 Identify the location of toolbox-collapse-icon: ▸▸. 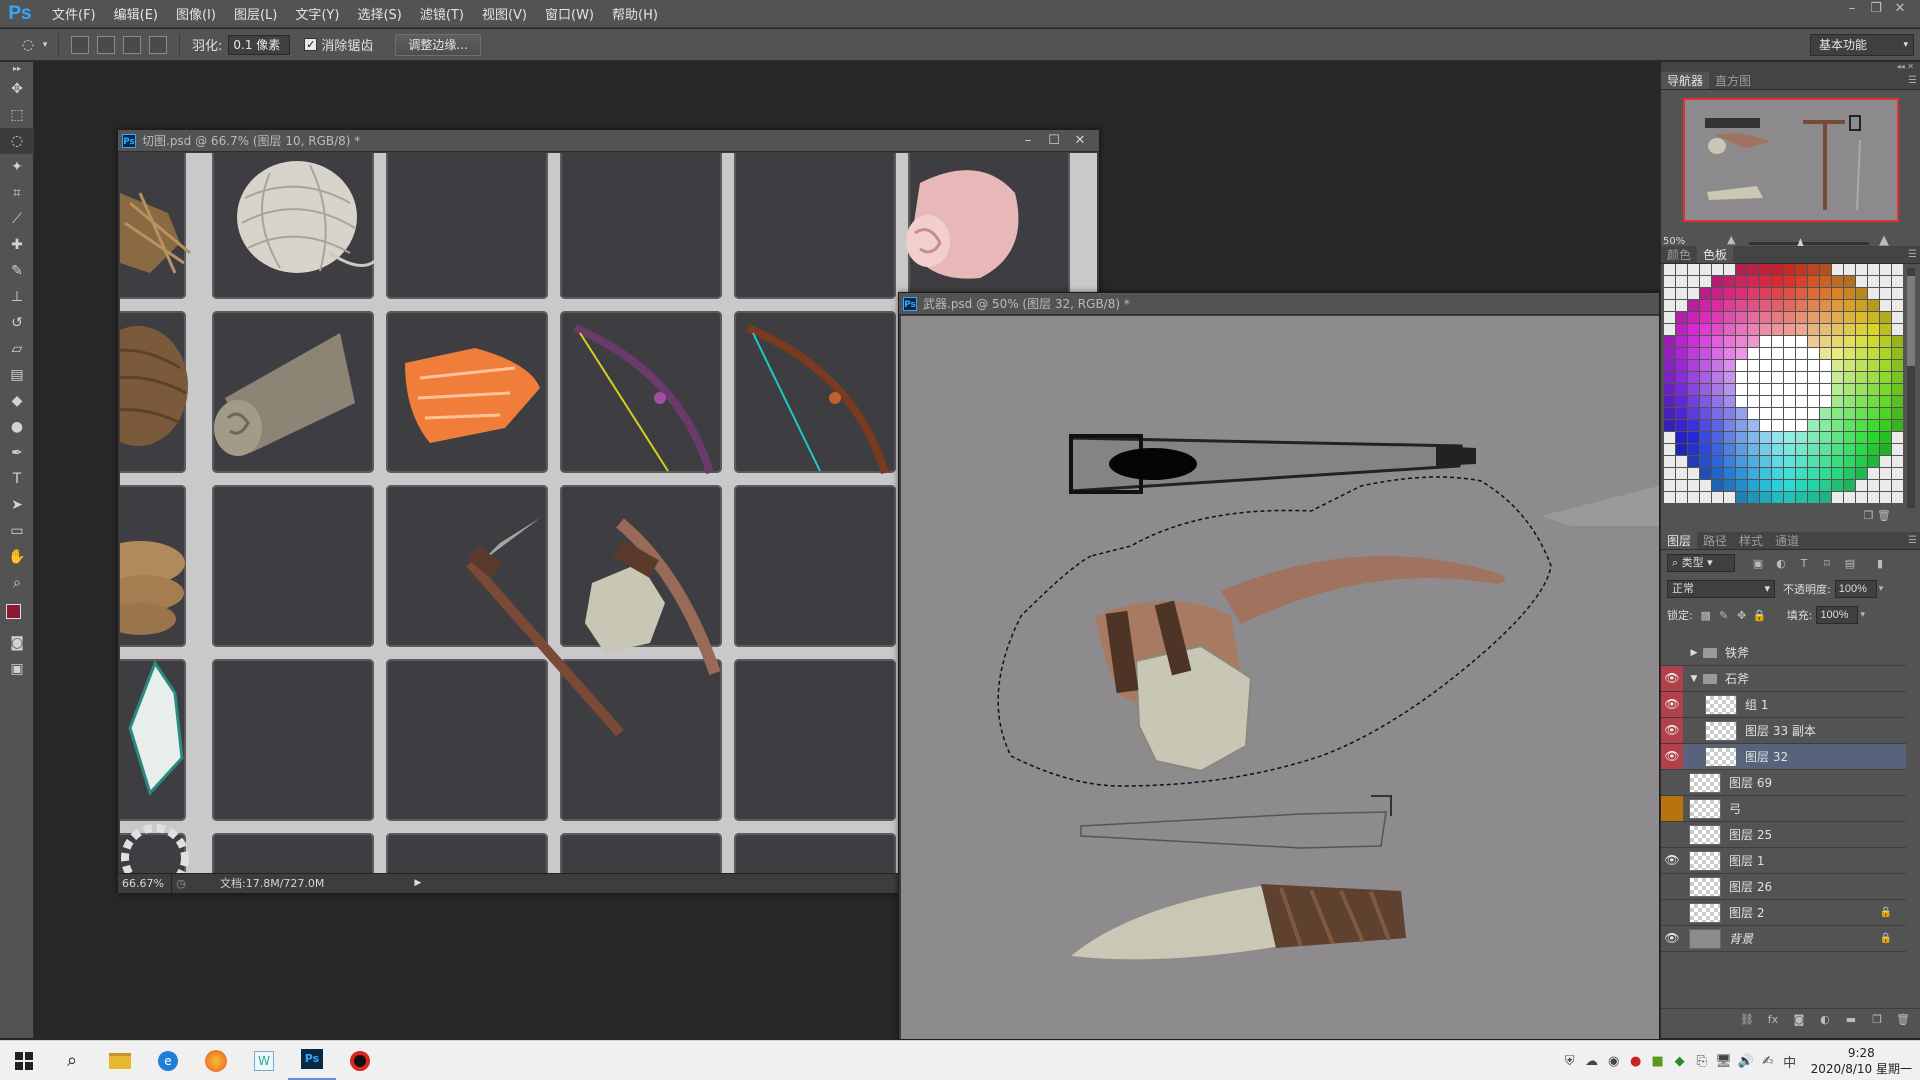
(17, 69).